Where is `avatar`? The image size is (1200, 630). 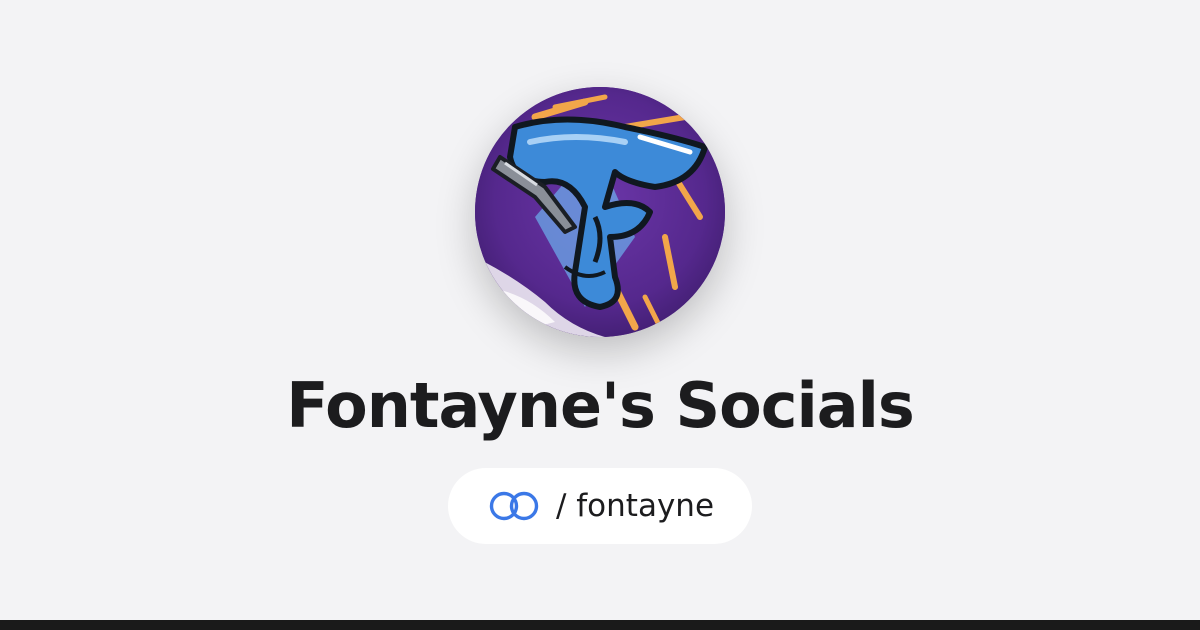
avatar is located at coordinates (600, 212).